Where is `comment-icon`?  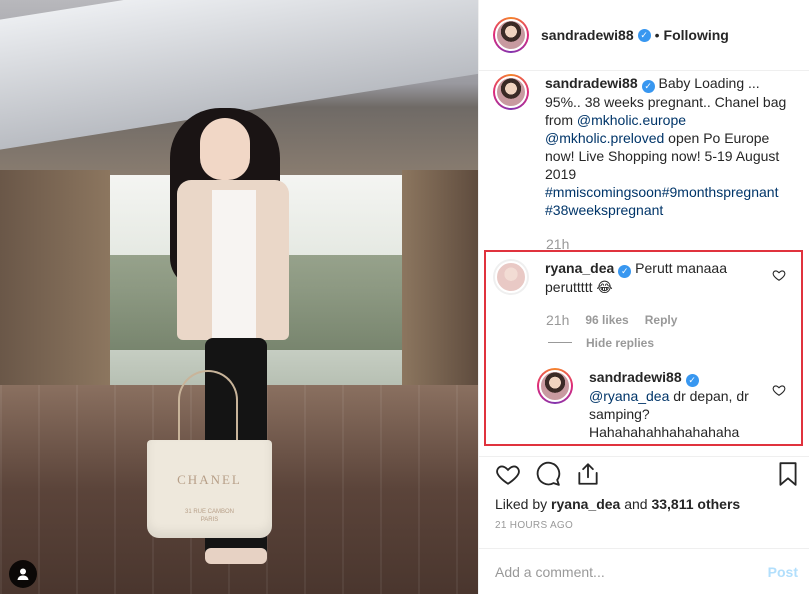
comment-icon is located at coordinates (548, 474).